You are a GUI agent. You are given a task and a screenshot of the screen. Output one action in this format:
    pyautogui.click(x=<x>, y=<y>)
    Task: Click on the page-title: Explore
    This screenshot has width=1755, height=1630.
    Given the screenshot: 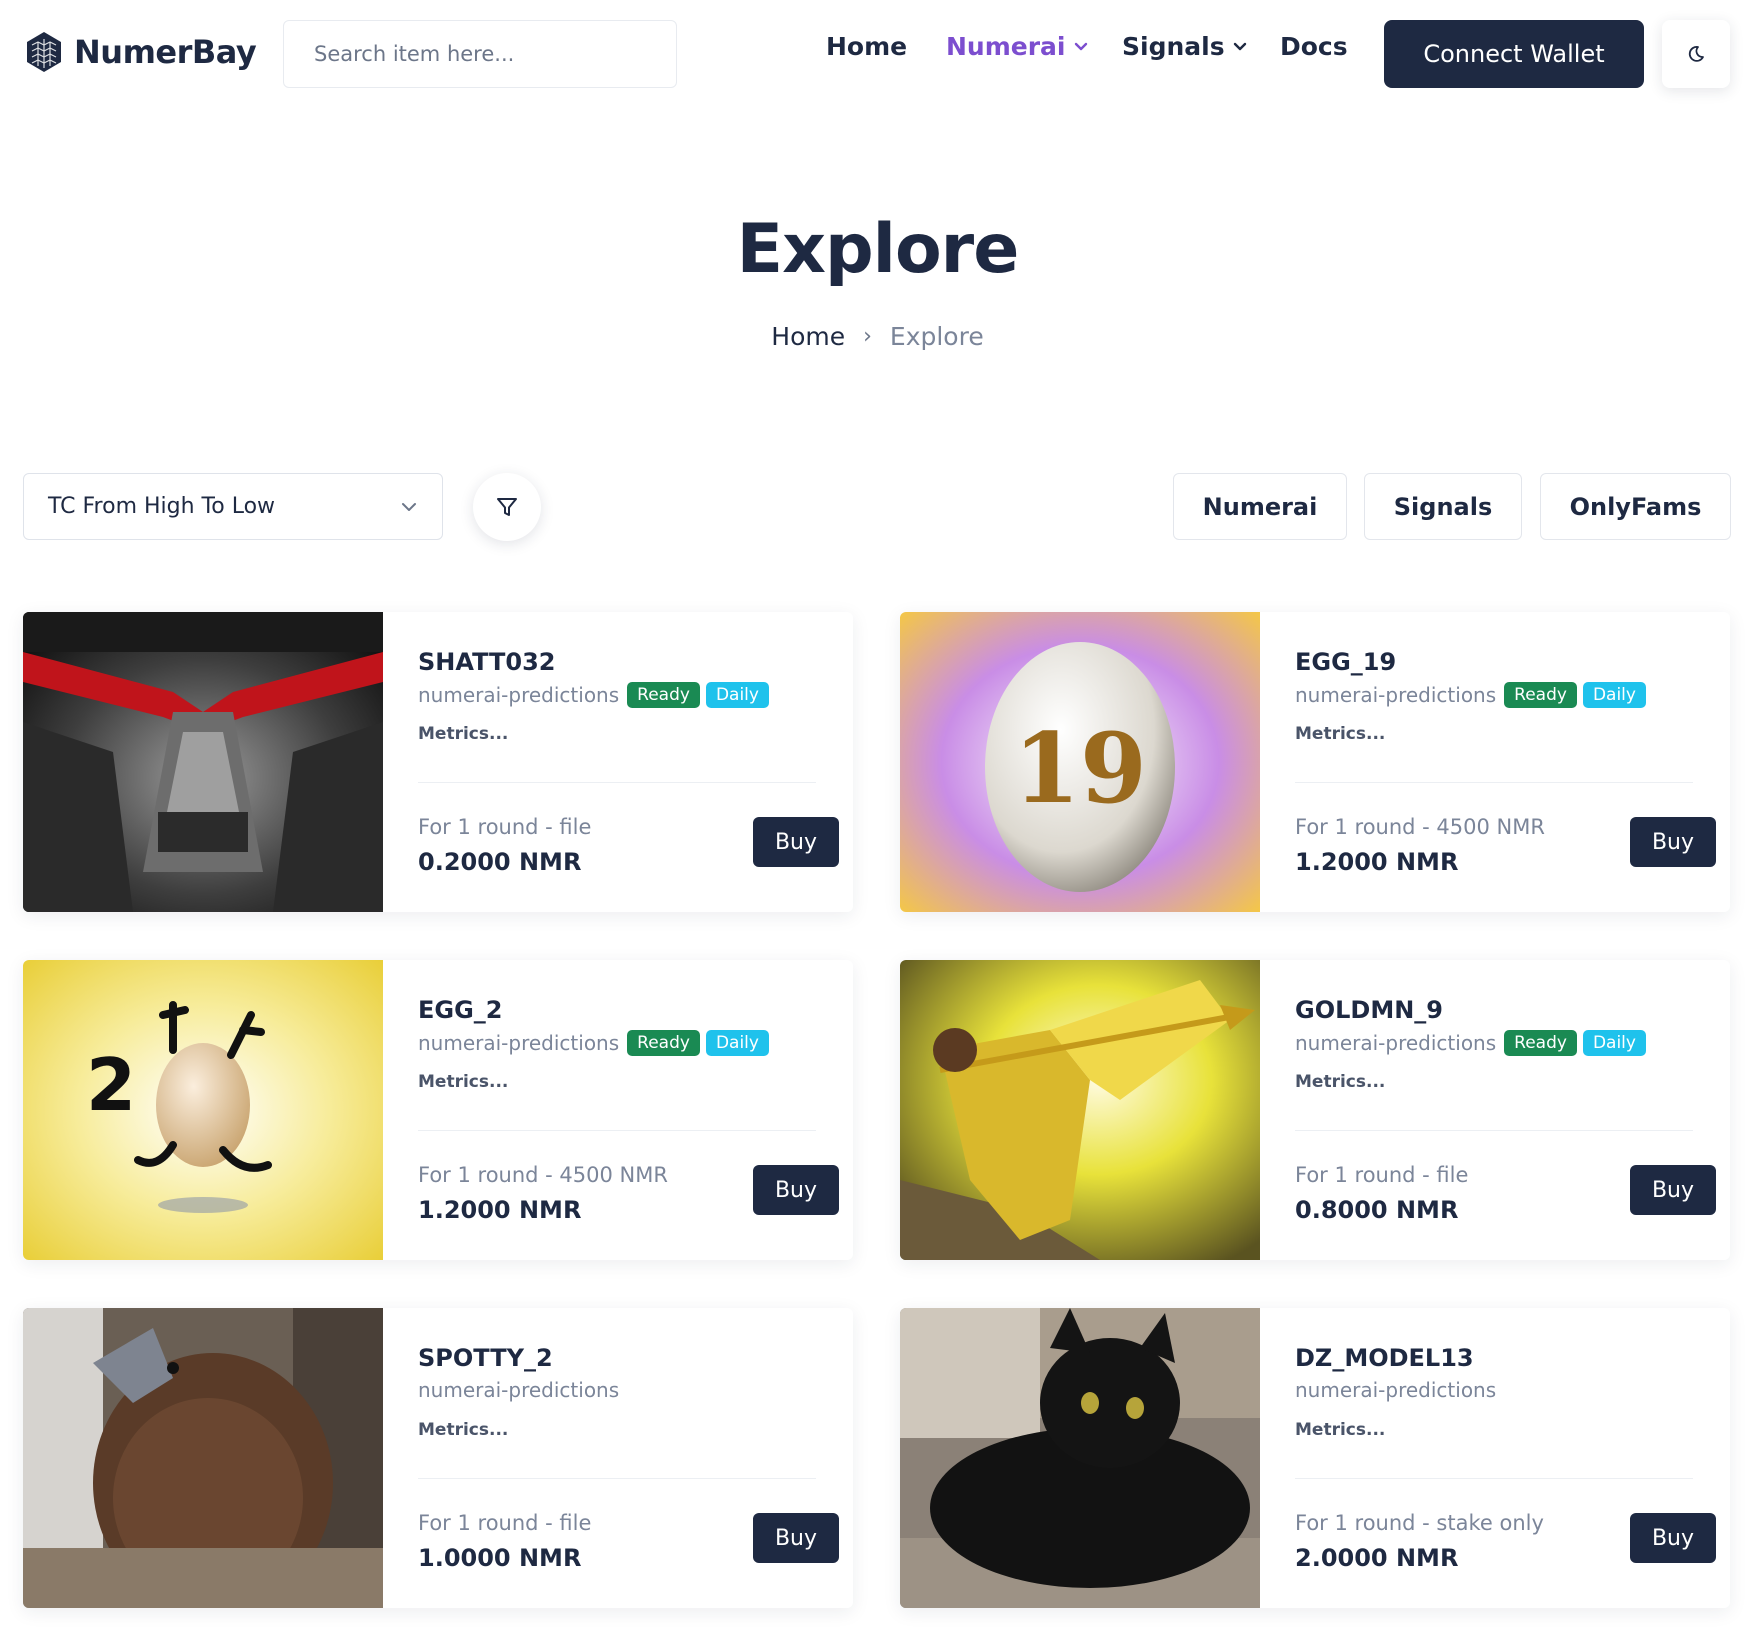 What is the action you would take?
    pyautogui.click(x=878, y=249)
    